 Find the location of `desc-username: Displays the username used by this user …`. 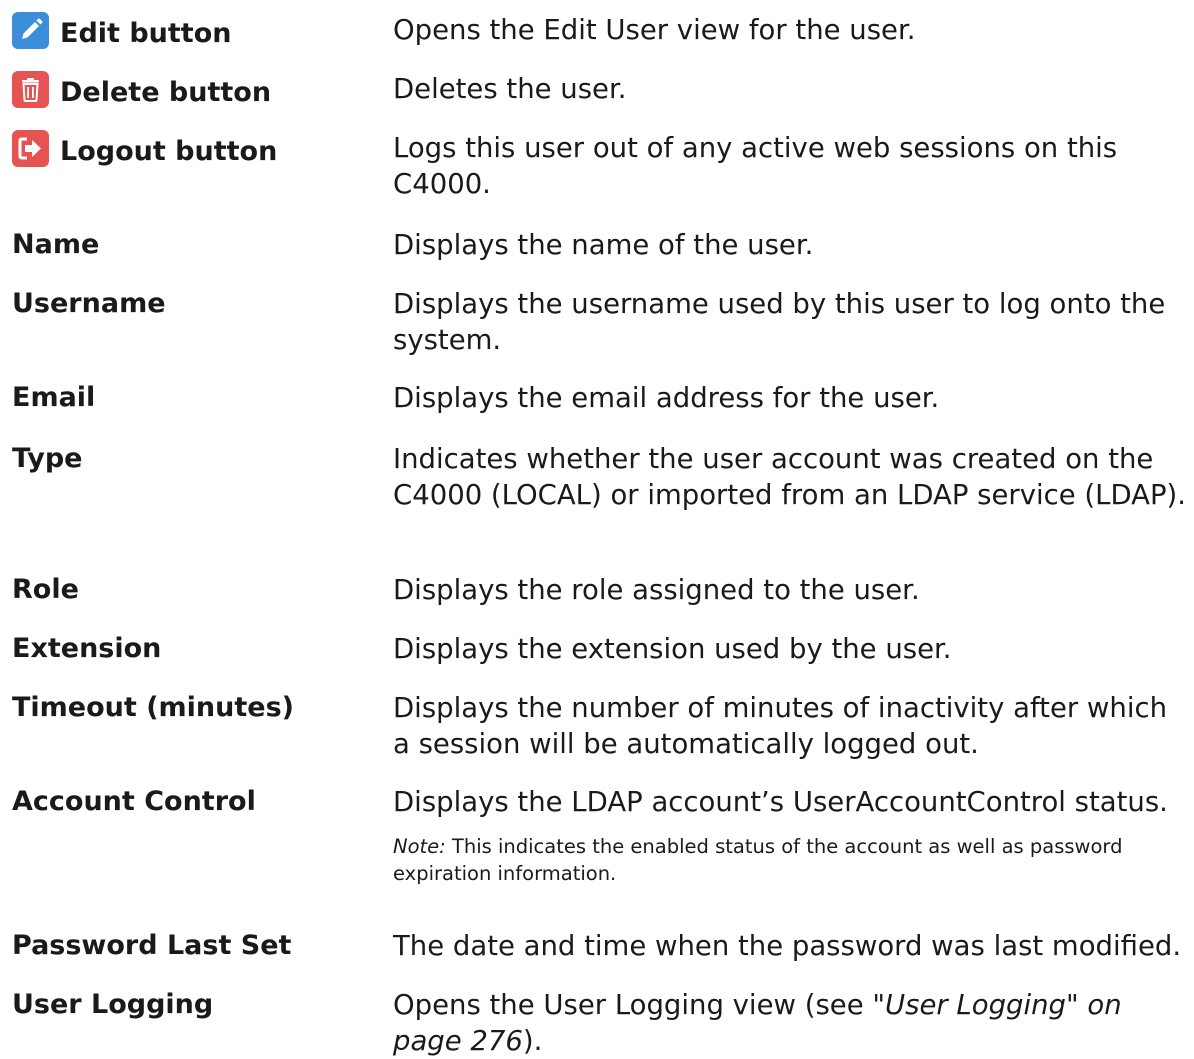

desc-username: Displays the username used by this user … is located at coordinates (779, 322).